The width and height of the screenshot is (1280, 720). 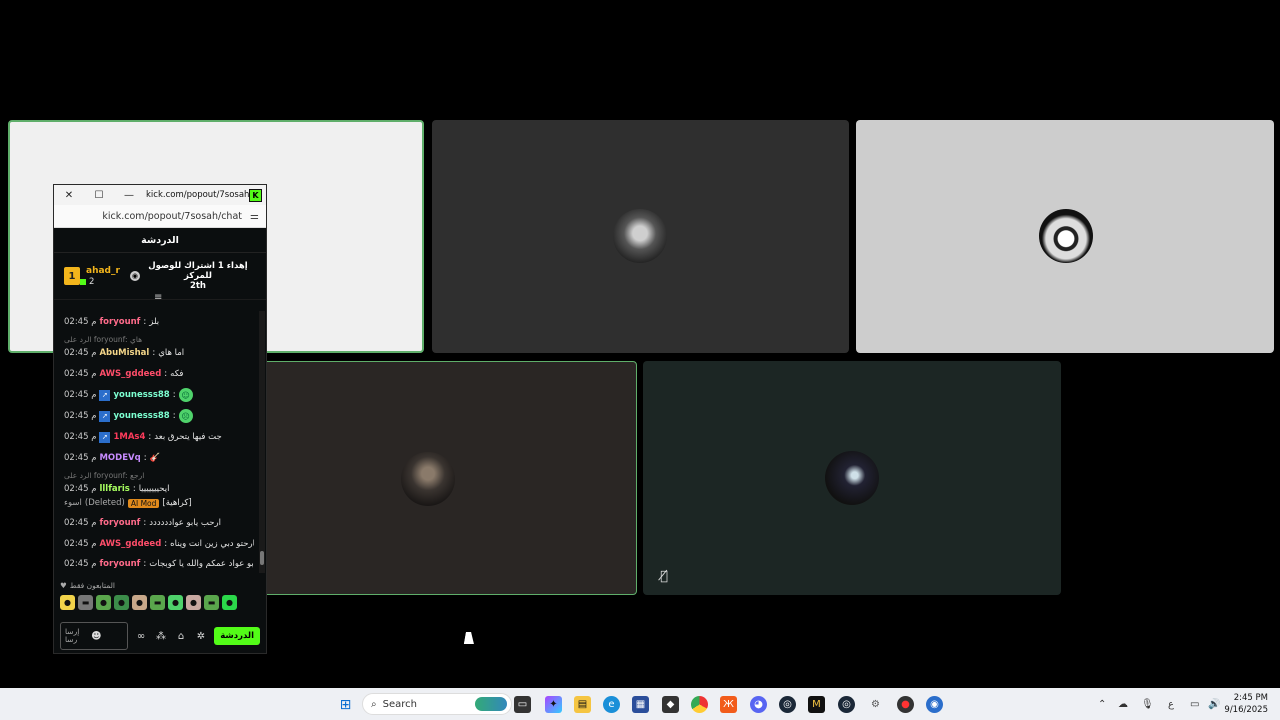 I want to click on steam-icon-2: ◎, so click(x=846, y=704).